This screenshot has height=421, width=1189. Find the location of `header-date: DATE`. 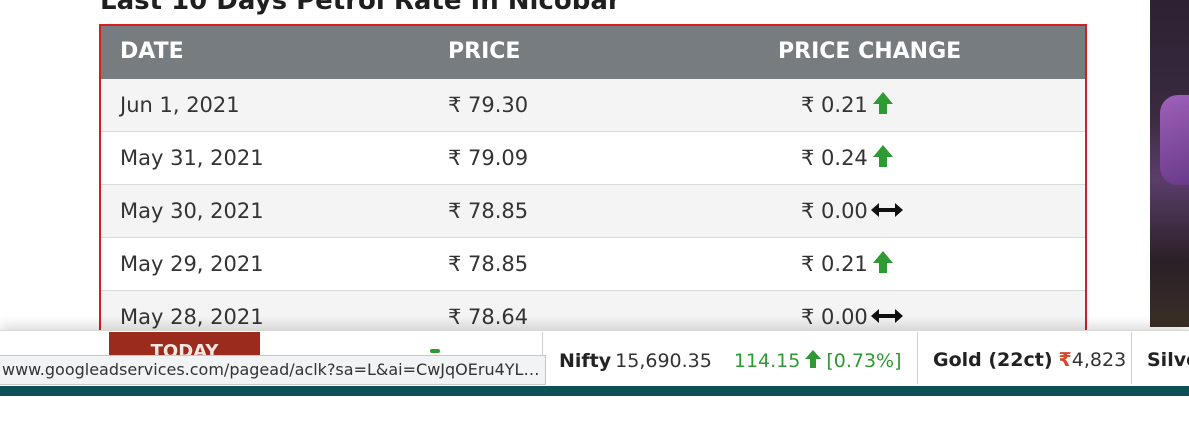

header-date: DATE is located at coordinates (152, 51).